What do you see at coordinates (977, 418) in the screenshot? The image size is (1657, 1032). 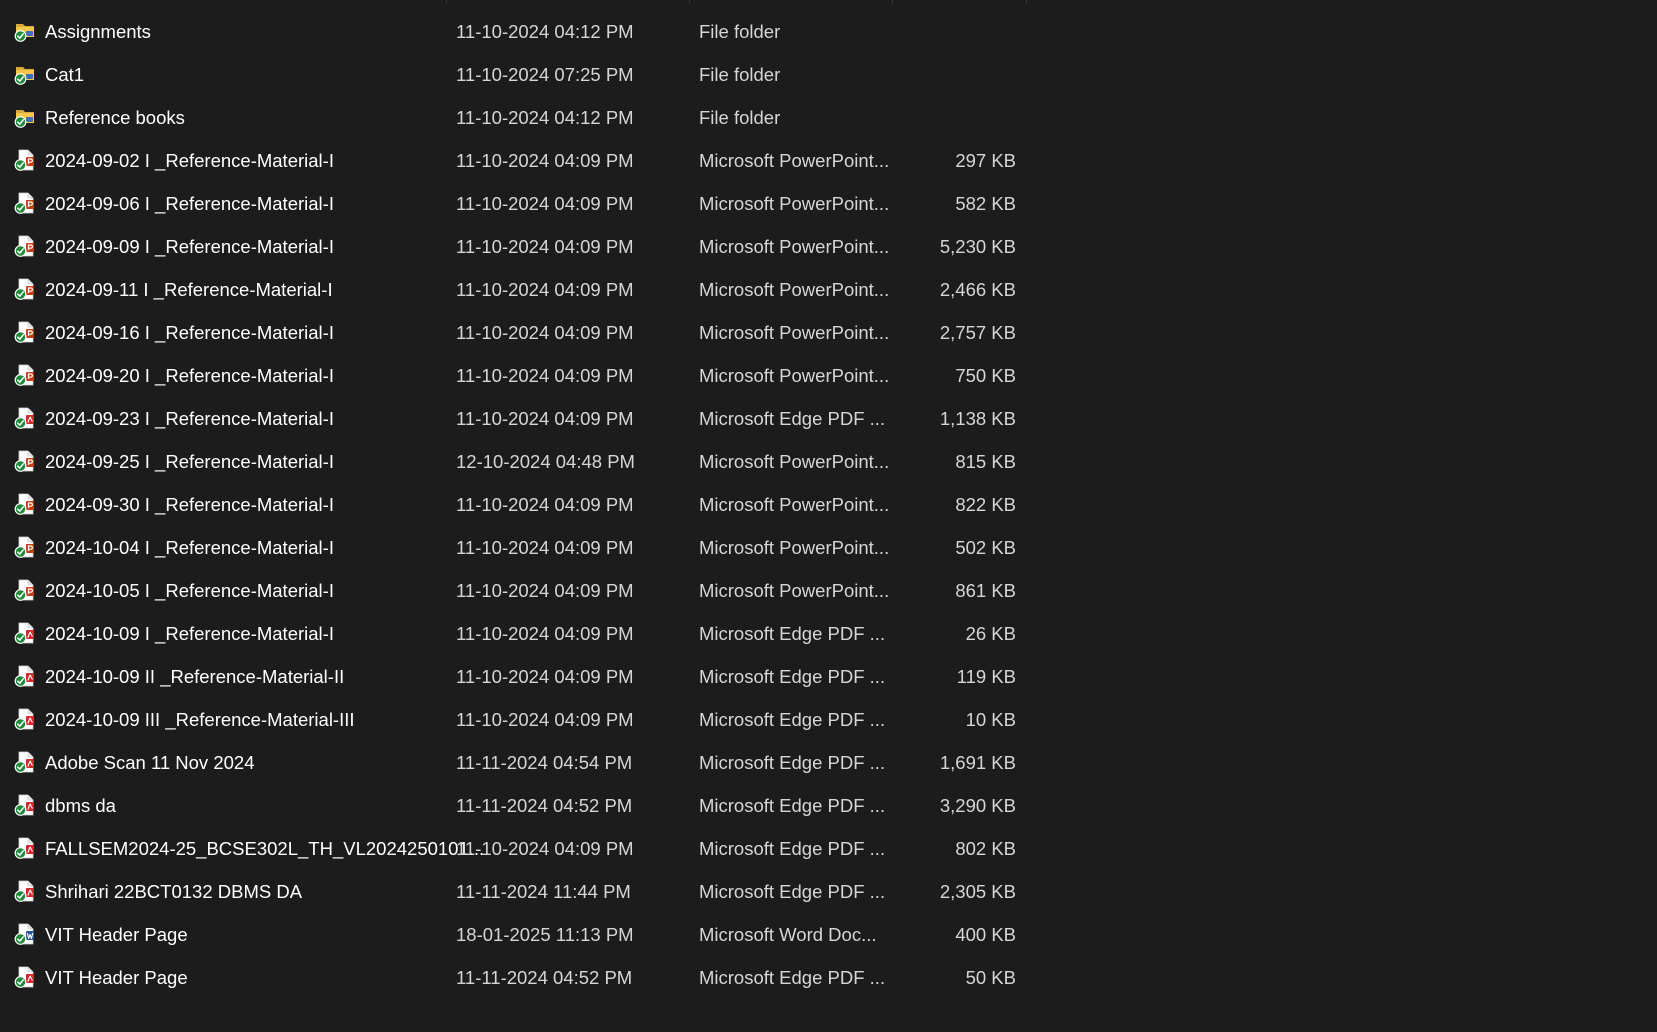 I see `file-size: 1,138 KB` at bounding box center [977, 418].